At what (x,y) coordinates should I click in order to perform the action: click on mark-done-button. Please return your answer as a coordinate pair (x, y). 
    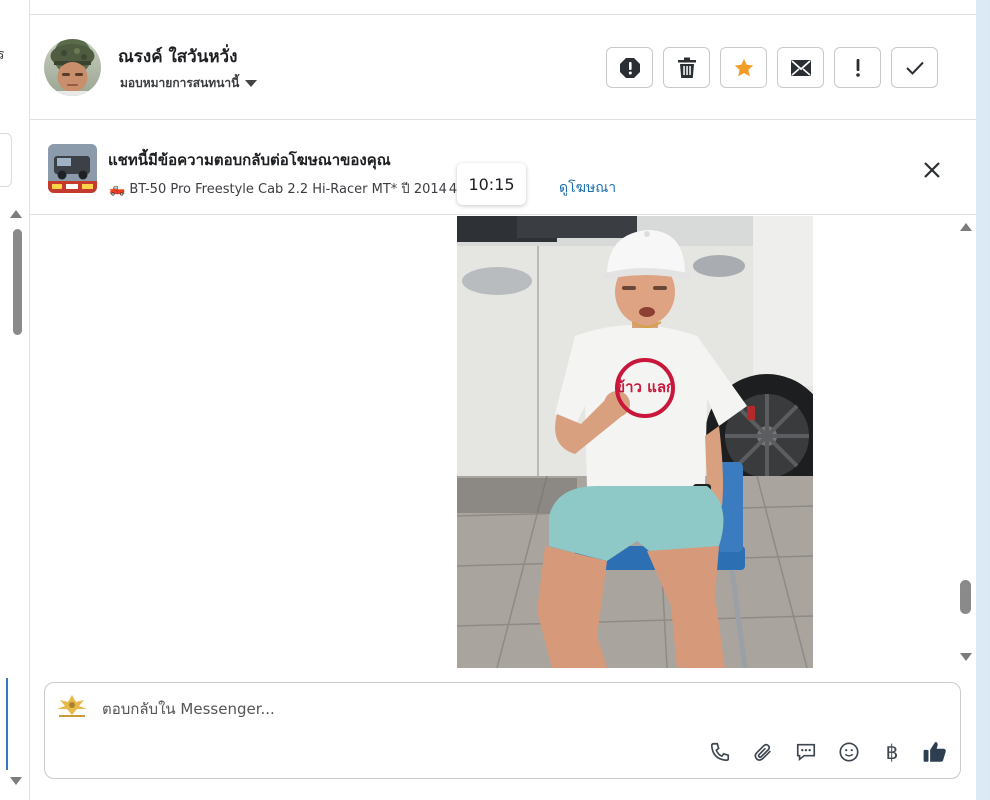
    Looking at the image, I should click on (914, 67).